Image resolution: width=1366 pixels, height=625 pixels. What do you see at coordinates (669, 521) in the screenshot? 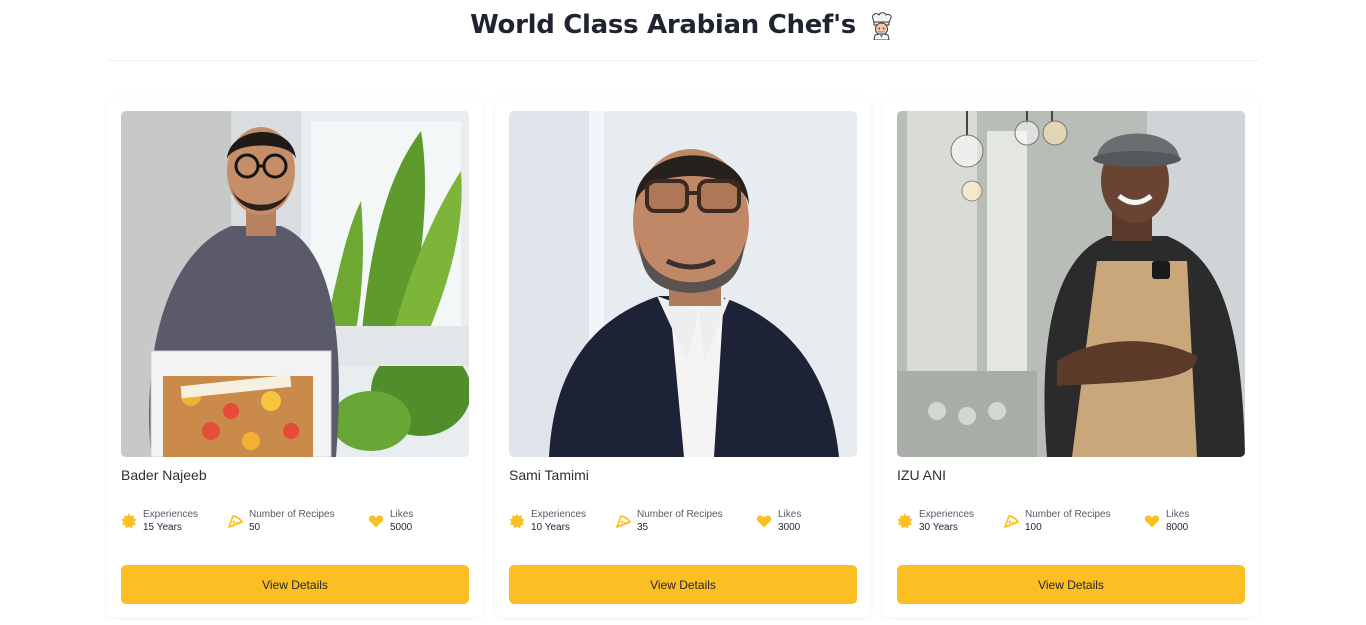
I see `stat-recipes: Number of Recipes 35` at bounding box center [669, 521].